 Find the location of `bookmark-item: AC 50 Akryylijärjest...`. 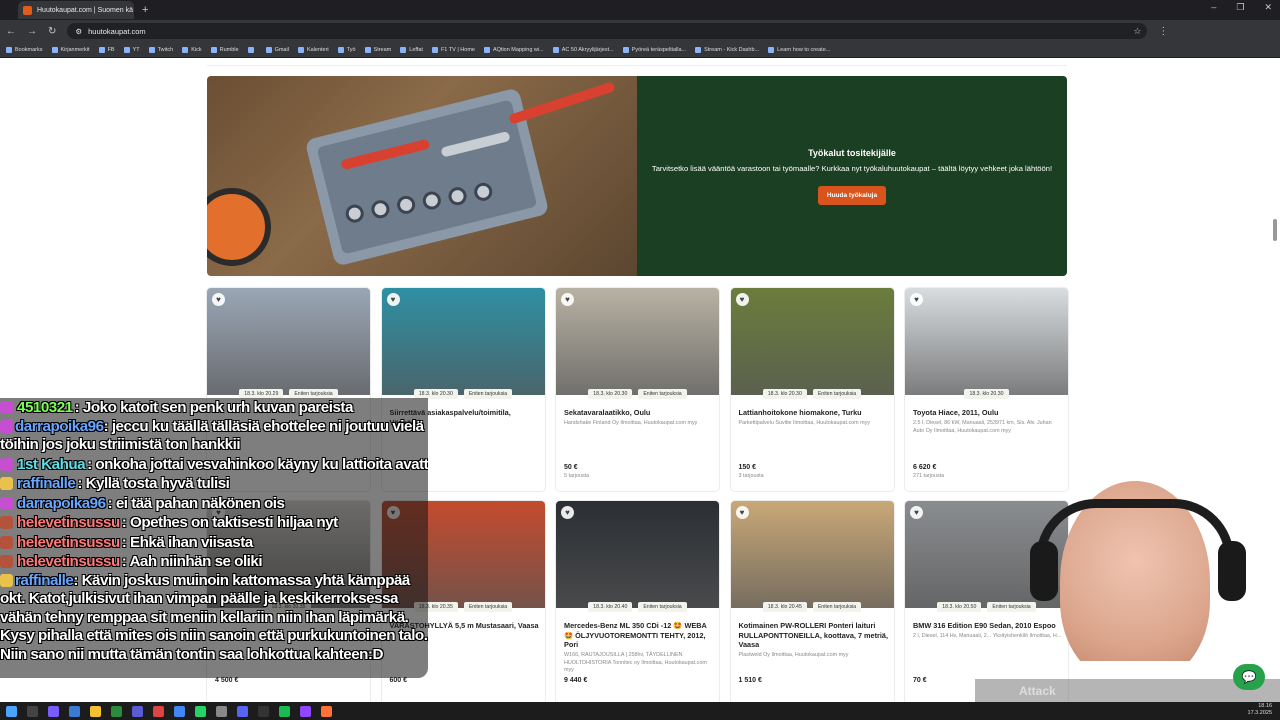

bookmark-item: AC 50 Akryylijärjest... is located at coordinates (583, 49).